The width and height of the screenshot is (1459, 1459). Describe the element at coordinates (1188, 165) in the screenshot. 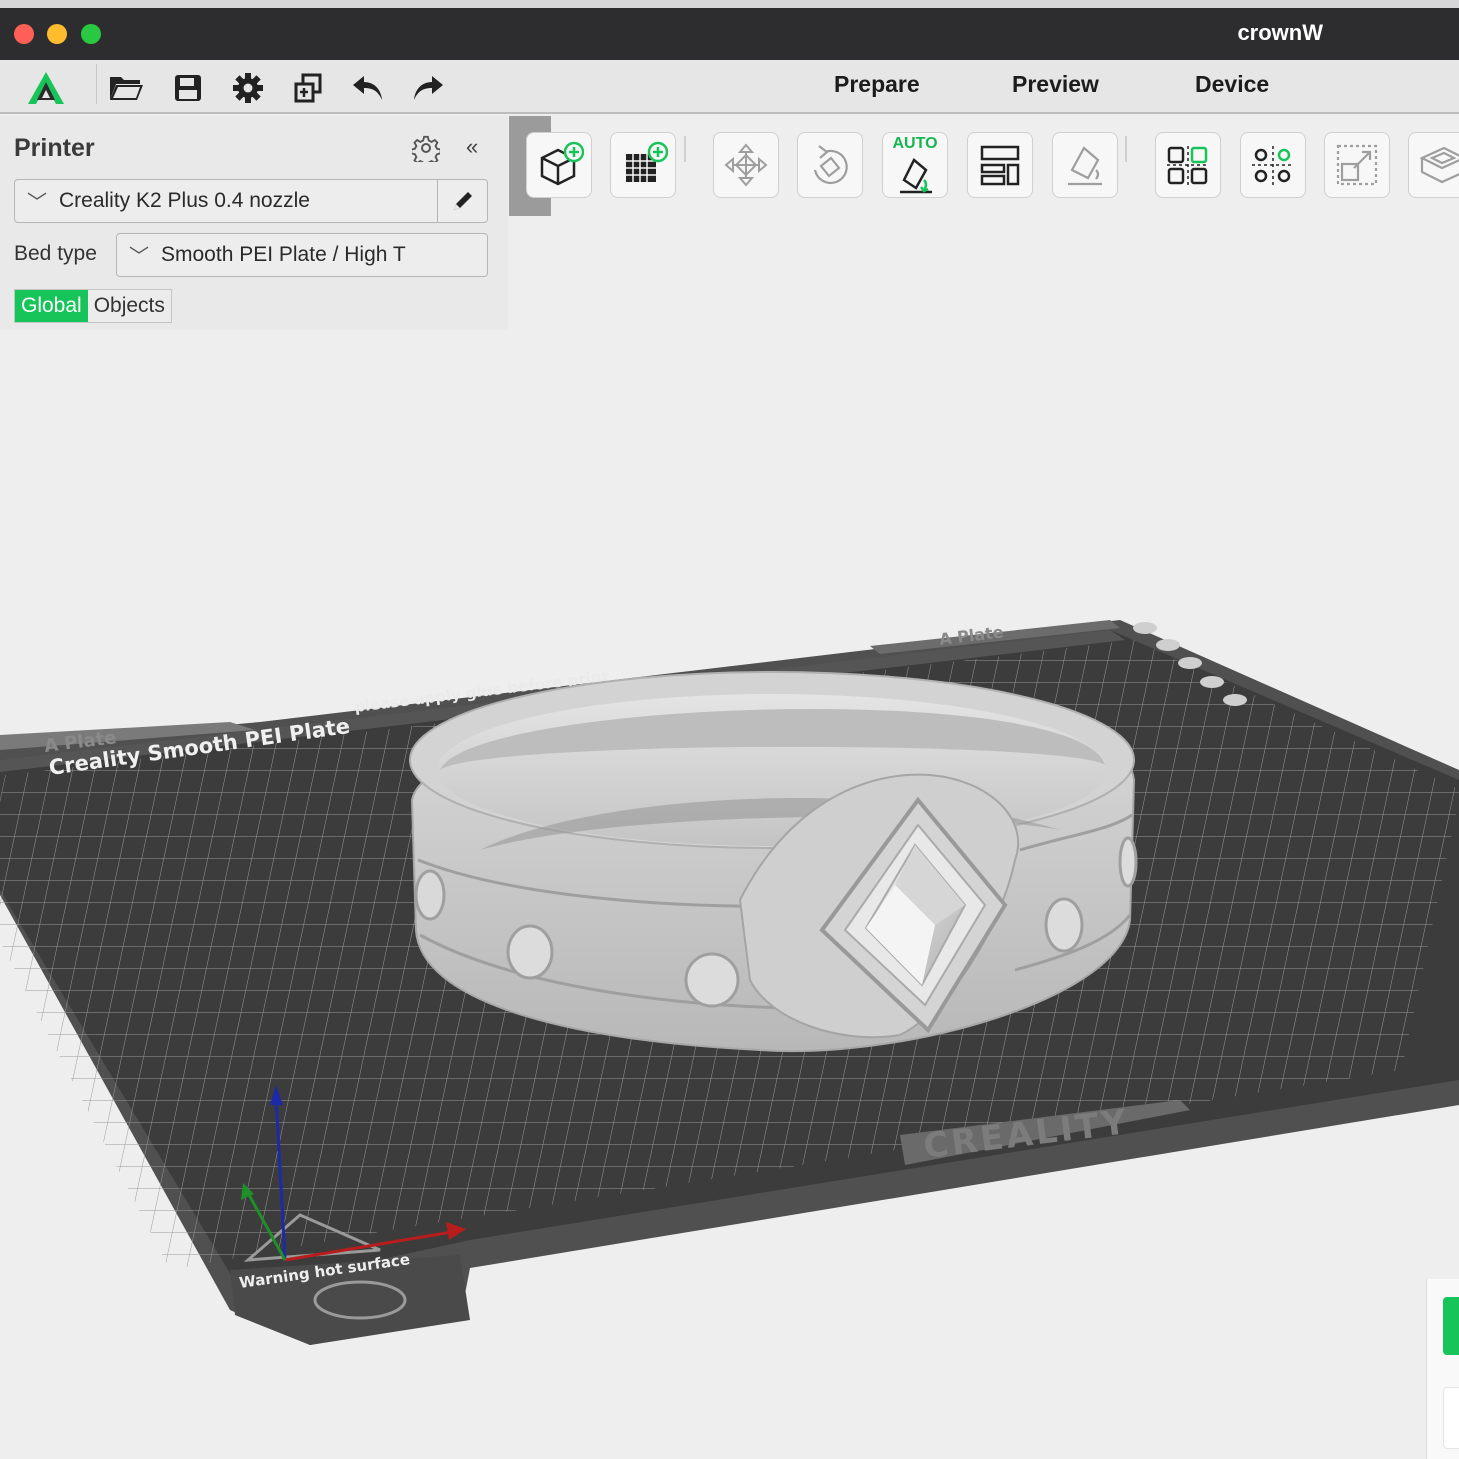

I see `split-objects-icon` at that location.